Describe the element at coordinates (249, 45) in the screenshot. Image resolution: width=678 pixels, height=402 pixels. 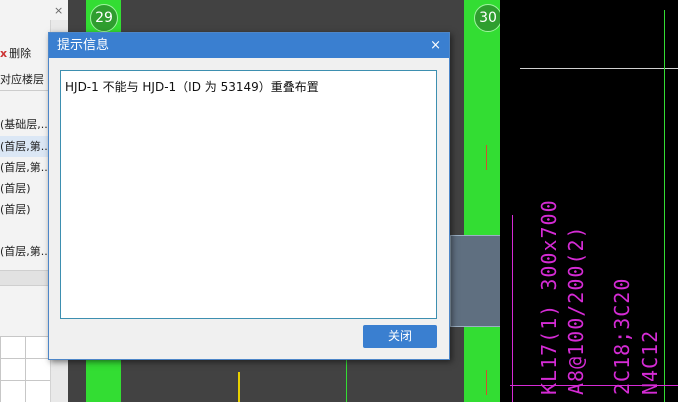
I see `dialog-titlebar: 提示信息 ×` at that location.